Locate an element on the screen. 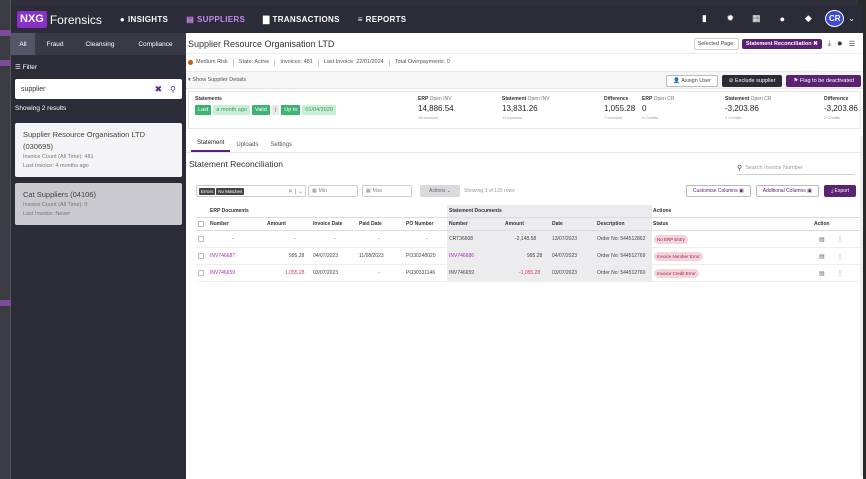 This screenshot has height=479, width=866. selected-page-value: Statement Reconciliation is located at coordinates (778, 44).